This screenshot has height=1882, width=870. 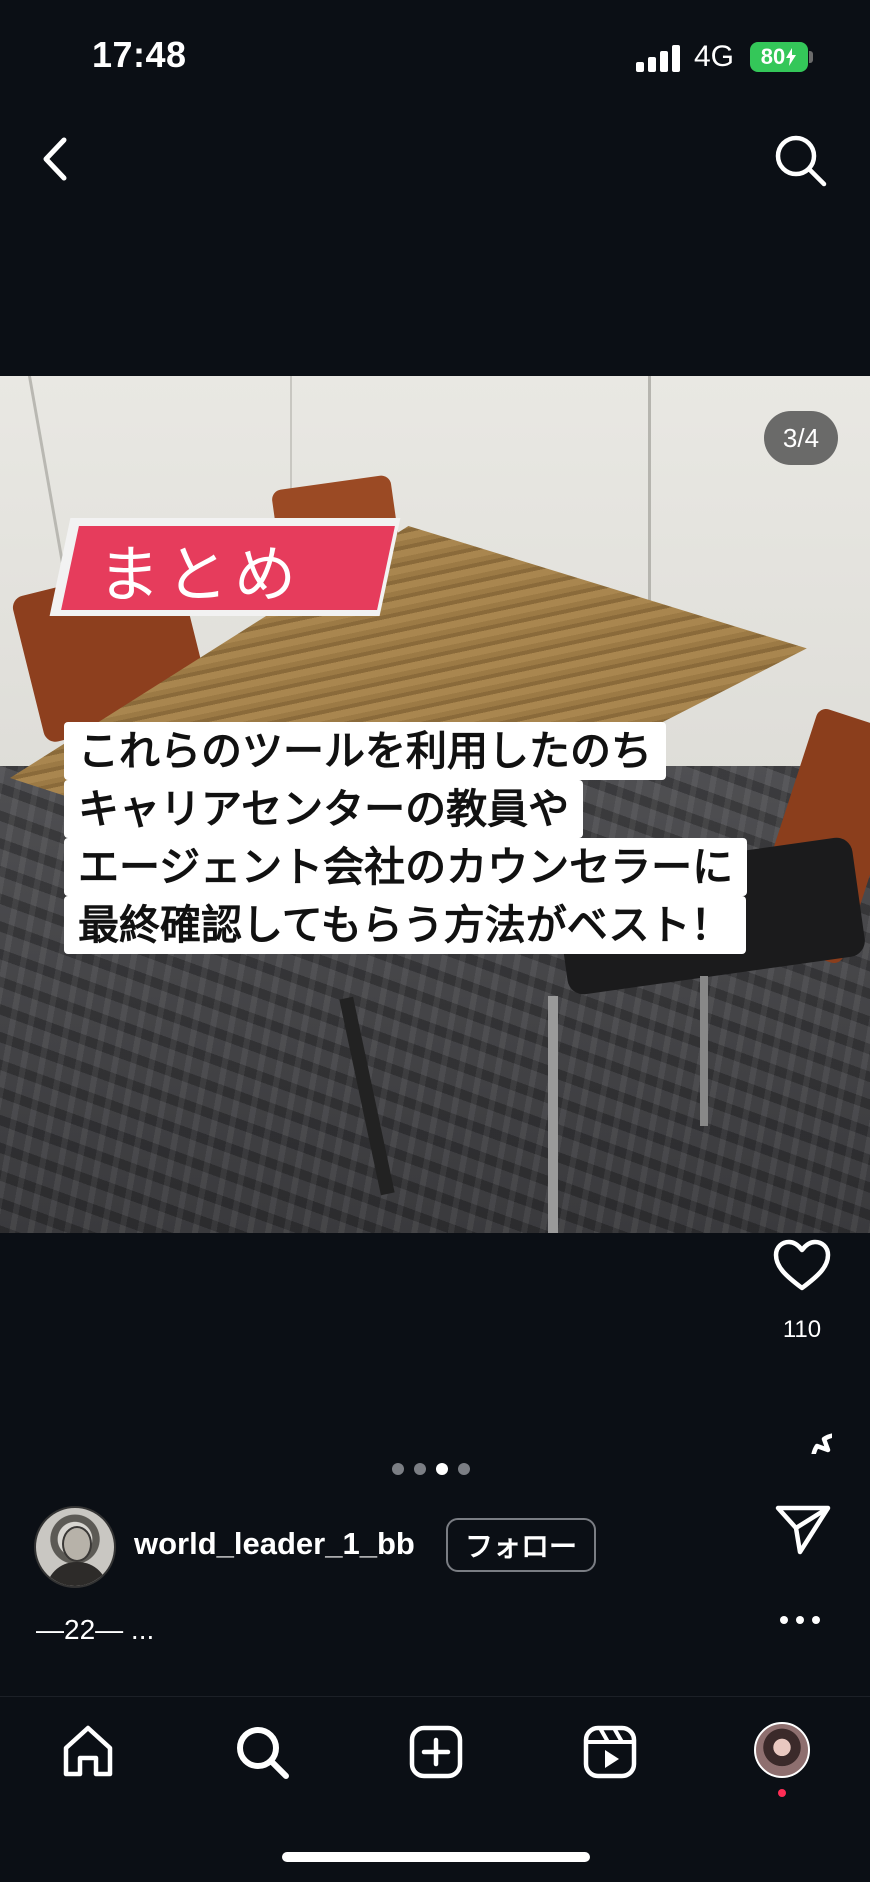 I want to click on tab-reels, so click(x=610, y=1752).